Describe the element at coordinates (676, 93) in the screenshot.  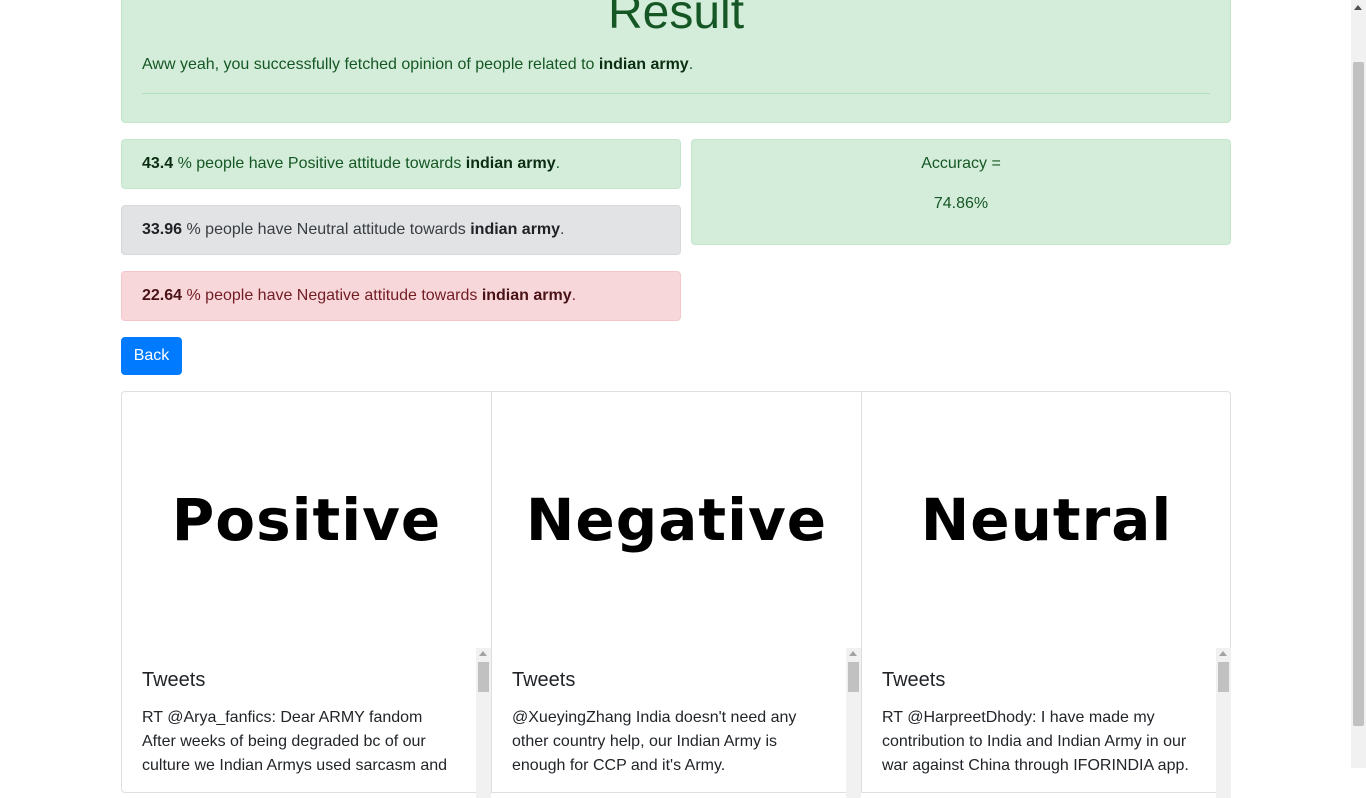
I see `result-divider` at that location.